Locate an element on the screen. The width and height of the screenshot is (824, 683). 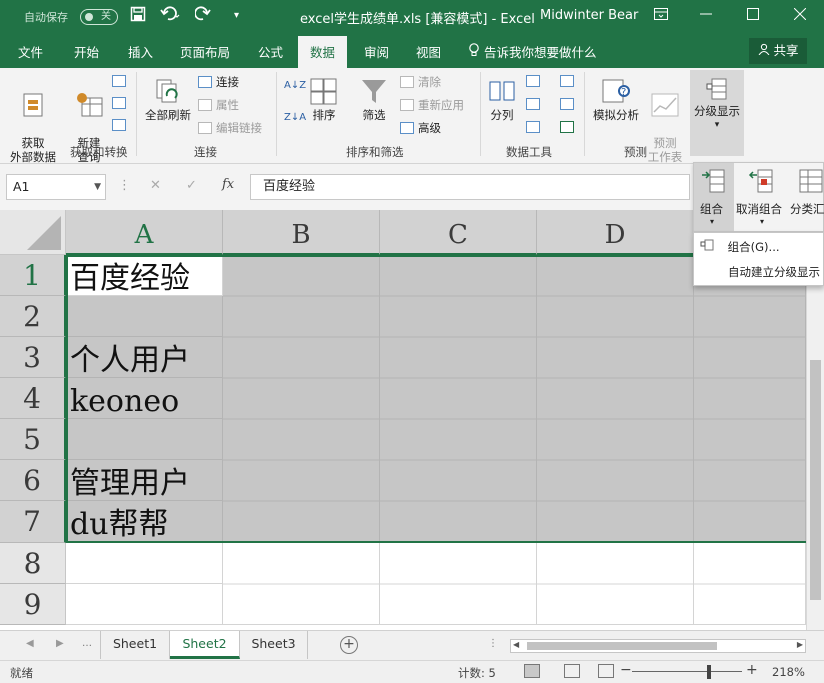
scroll-right-icon: ▶ is located at coordinates (800, 644).